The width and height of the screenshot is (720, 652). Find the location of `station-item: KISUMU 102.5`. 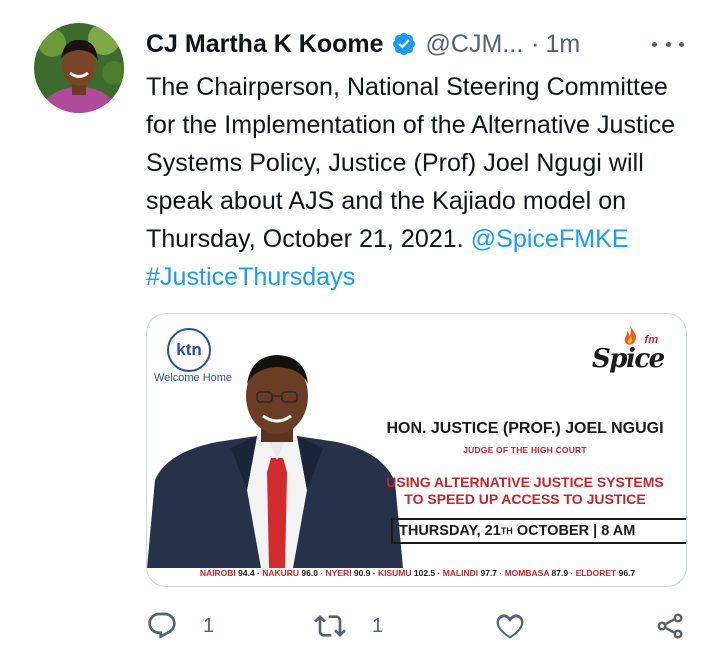

station-item: KISUMU 102.5 is located at coordinates (406, 573).